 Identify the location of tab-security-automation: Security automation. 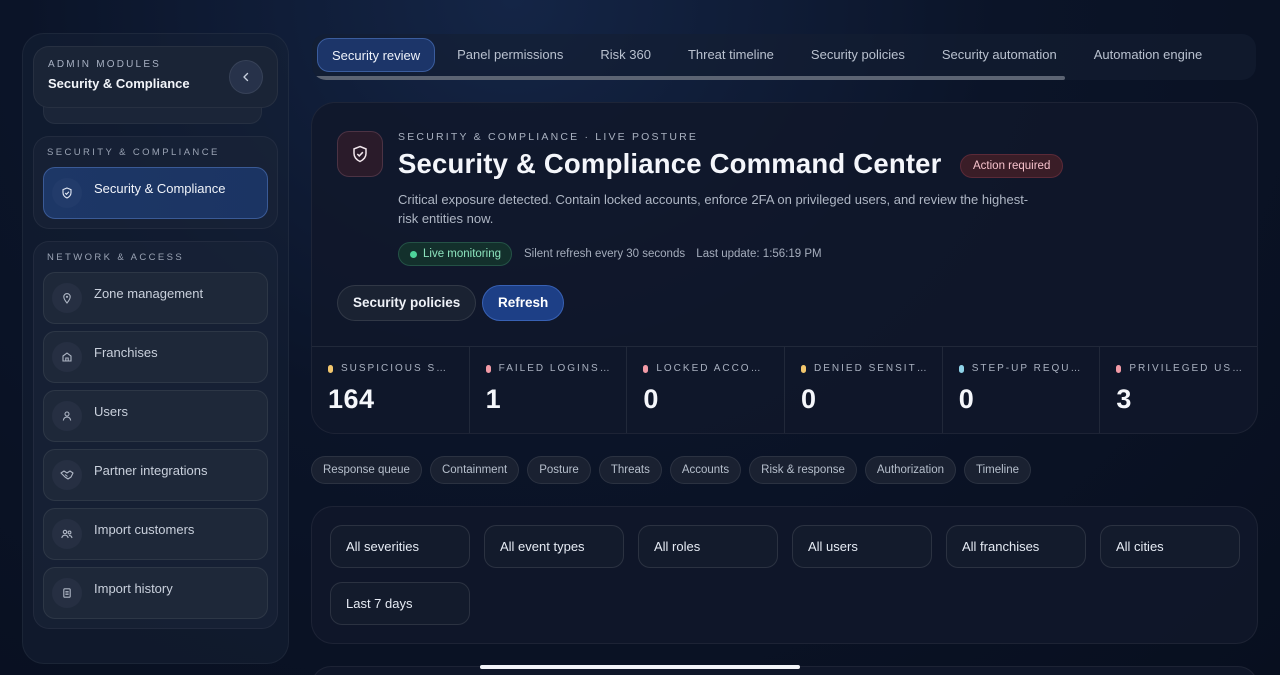
(999, 55).